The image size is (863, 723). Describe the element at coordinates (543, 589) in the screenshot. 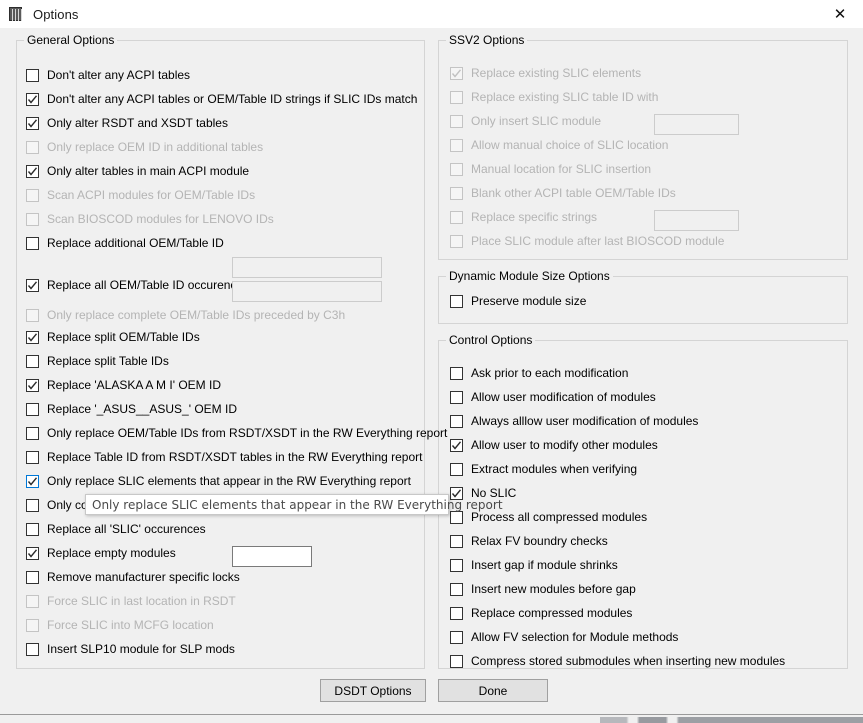

I see `checkbox-row-insert-new-modules-before-gap: Insert new modules before gap` at that location.